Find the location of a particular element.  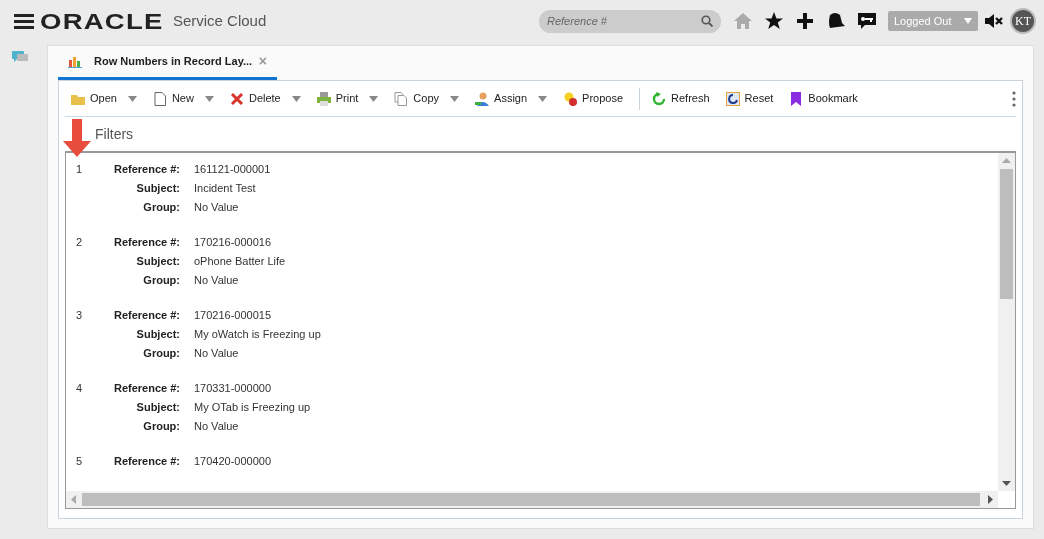

scroll-right-icon is located at coordinates (990, 499).